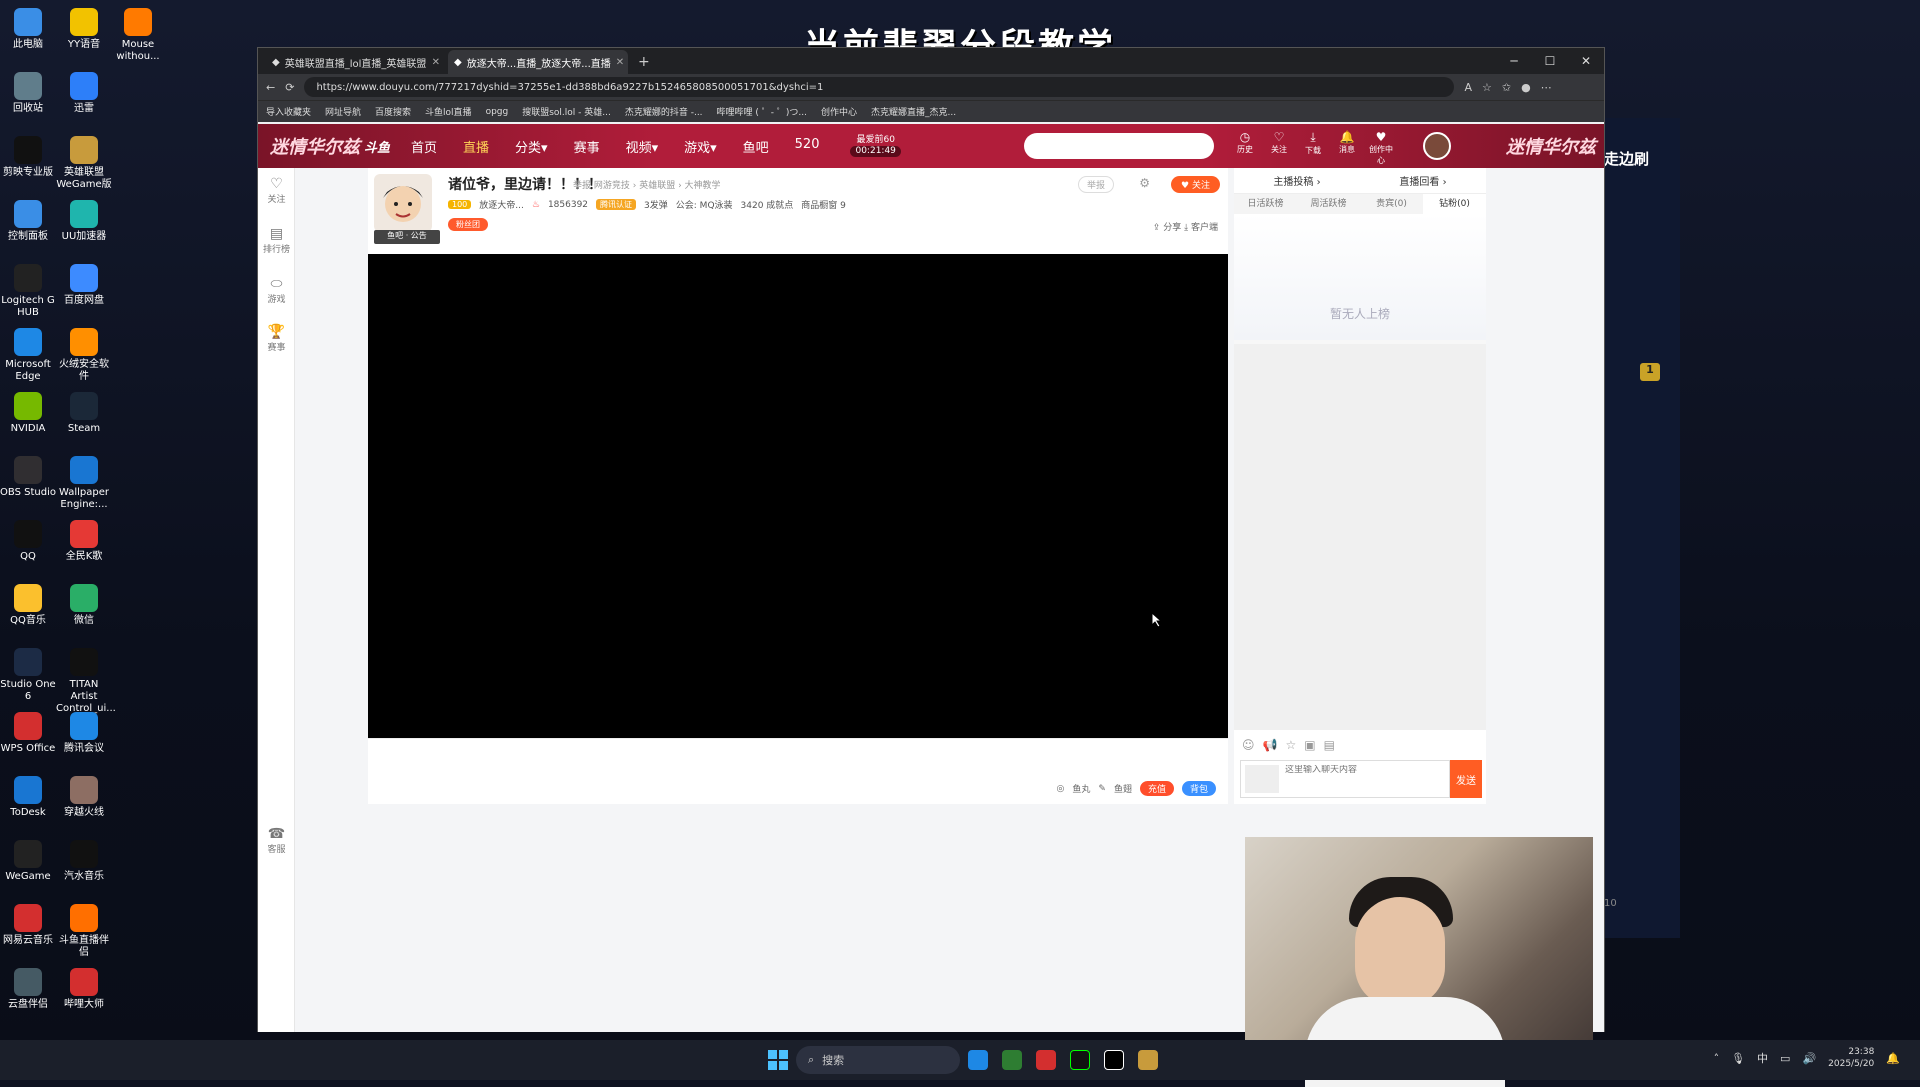 Image resolution: width=1920 pixels, height=1087 pixels. I want to click on desktop-icon: 汽水音乐, so click(84, 858).